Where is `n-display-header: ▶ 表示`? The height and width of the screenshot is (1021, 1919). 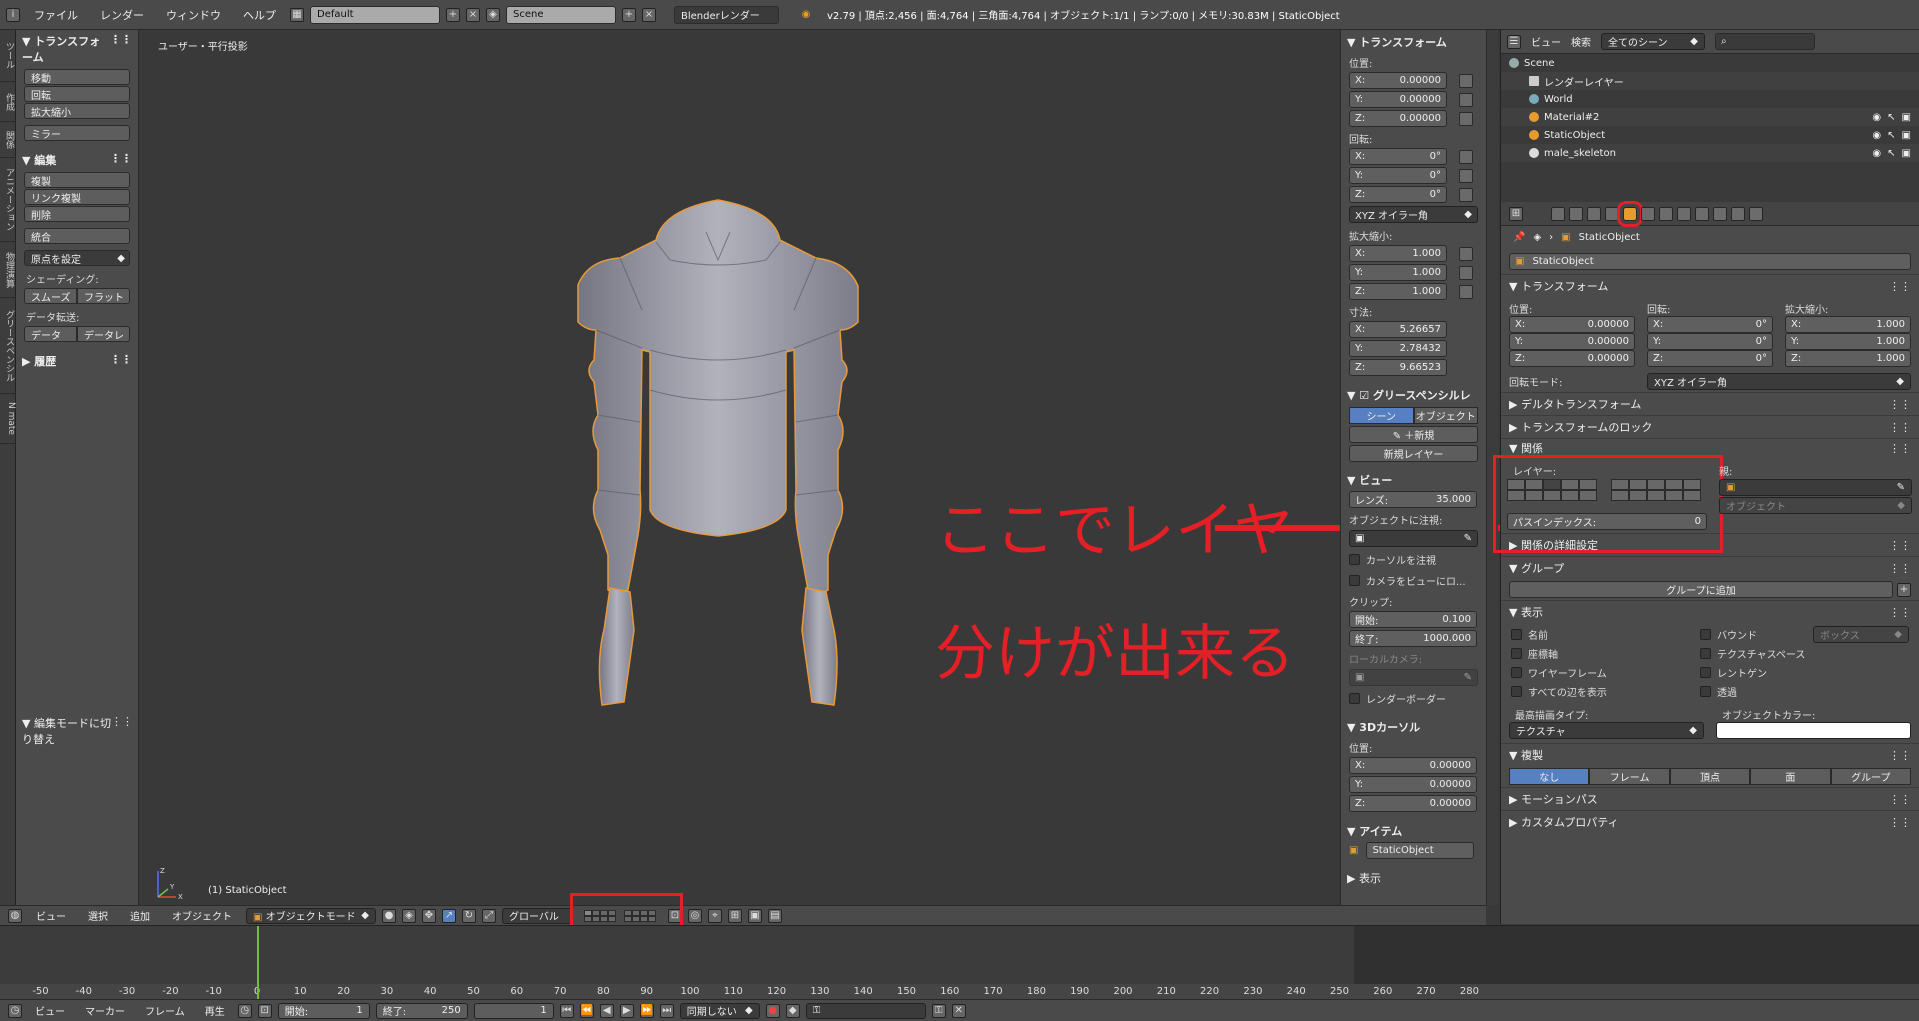
n-display-header: ▶ 表示 is located at coordinates (1413, 877).